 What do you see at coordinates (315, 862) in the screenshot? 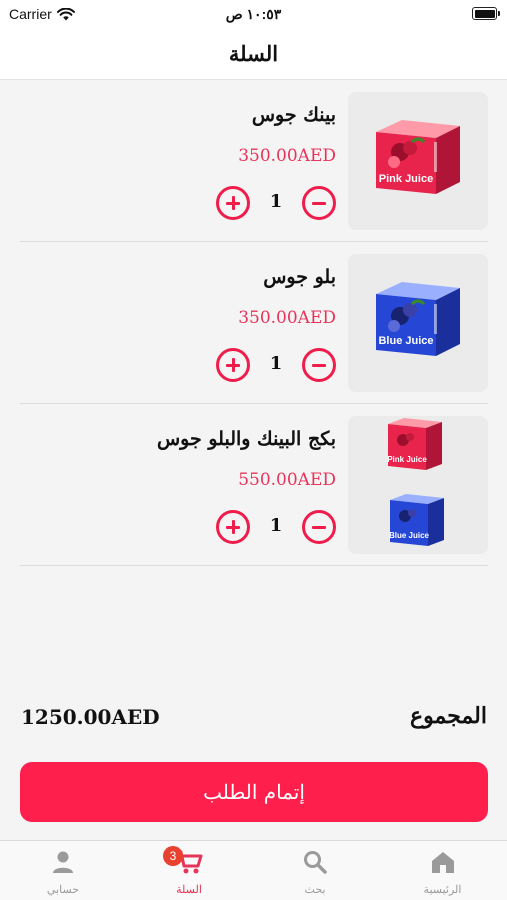
I see `search-icon` at bounding box center [315, 862].